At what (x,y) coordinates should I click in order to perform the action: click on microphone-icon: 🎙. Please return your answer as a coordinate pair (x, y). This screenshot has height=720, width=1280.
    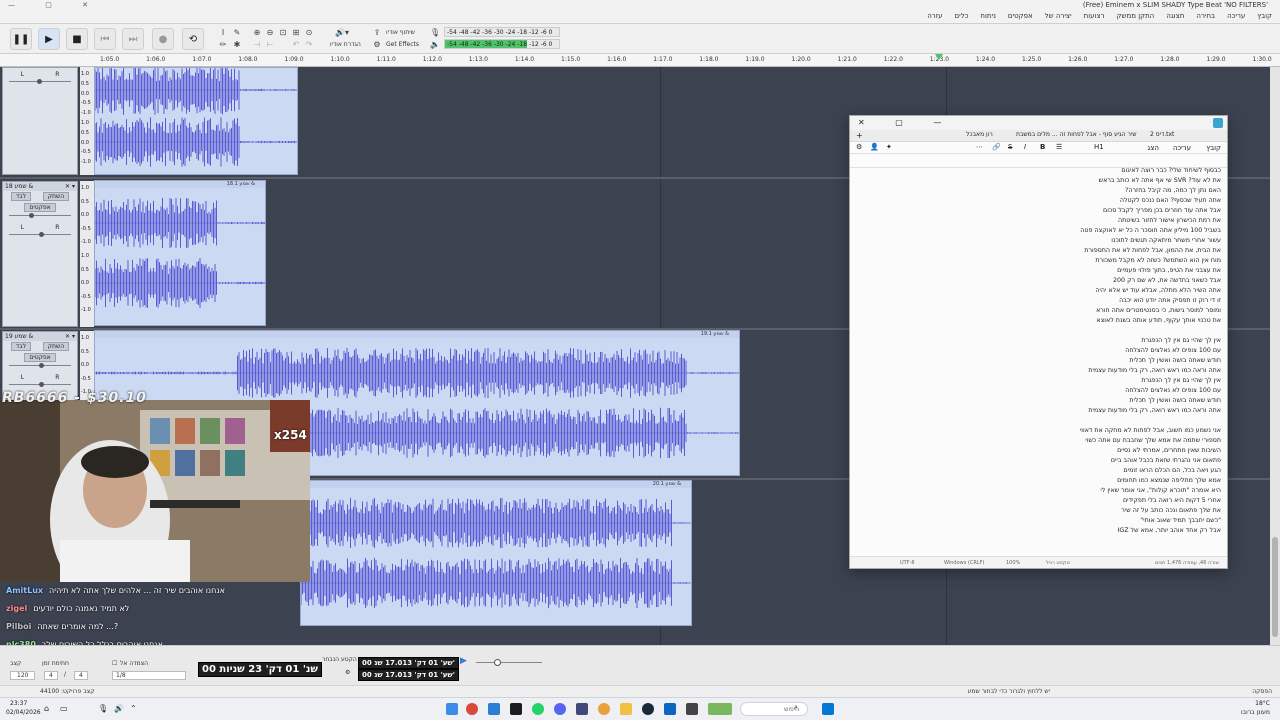
    Looking at the image, I should click on (103, 708).